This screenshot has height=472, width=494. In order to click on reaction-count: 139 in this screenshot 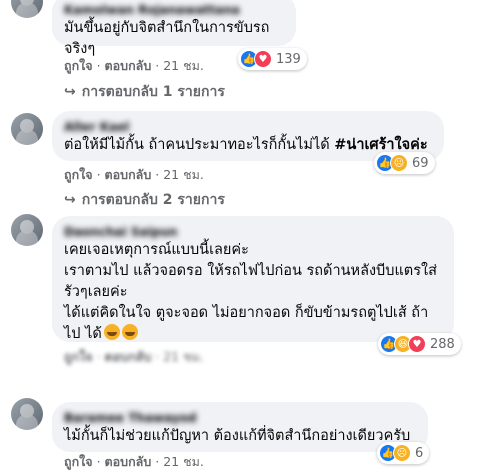, I will do `click(288, 59)`.